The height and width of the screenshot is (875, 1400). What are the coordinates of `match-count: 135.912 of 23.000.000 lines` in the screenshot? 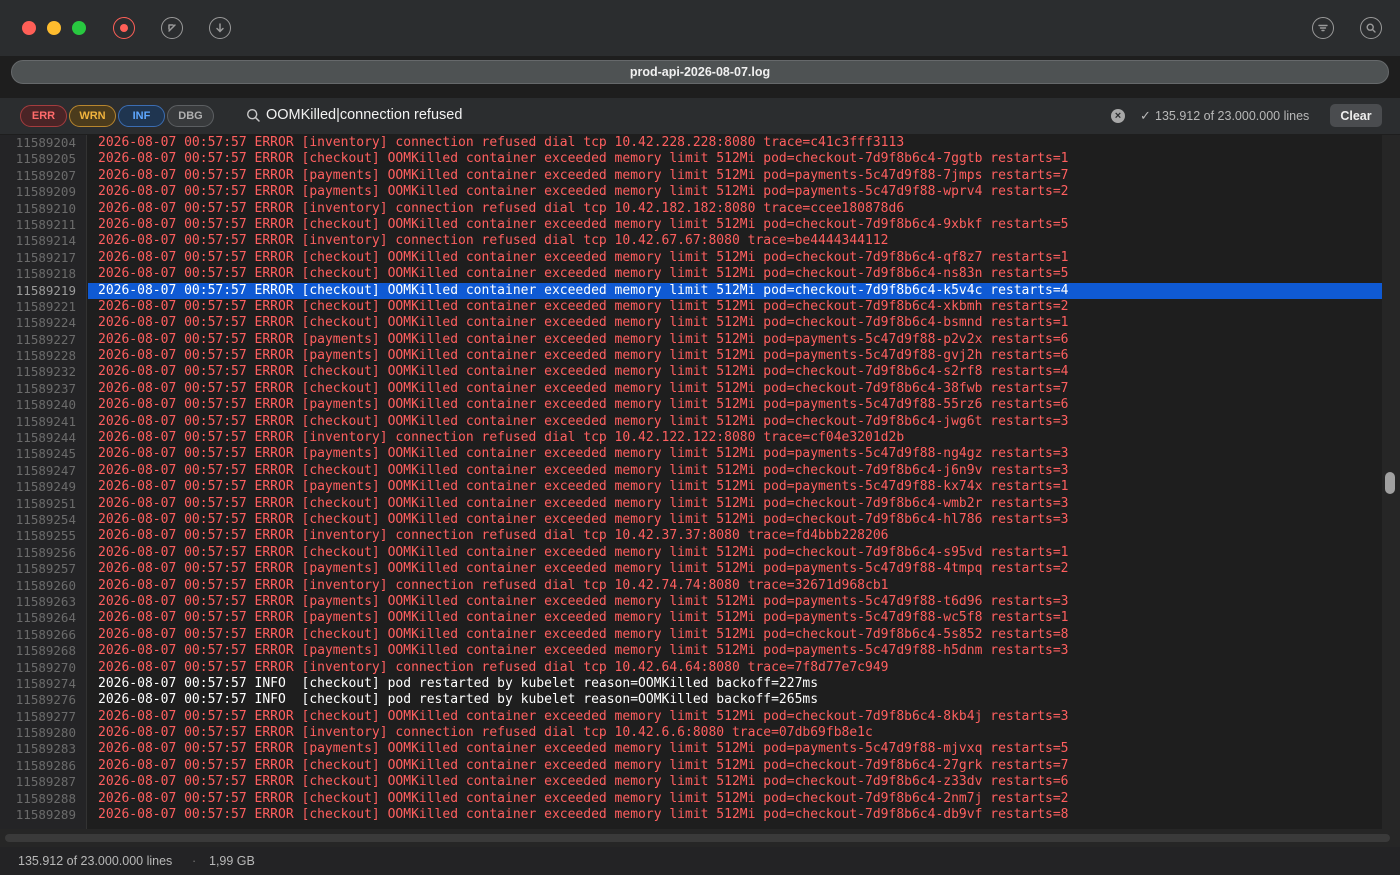 It's located at (1232, 116).